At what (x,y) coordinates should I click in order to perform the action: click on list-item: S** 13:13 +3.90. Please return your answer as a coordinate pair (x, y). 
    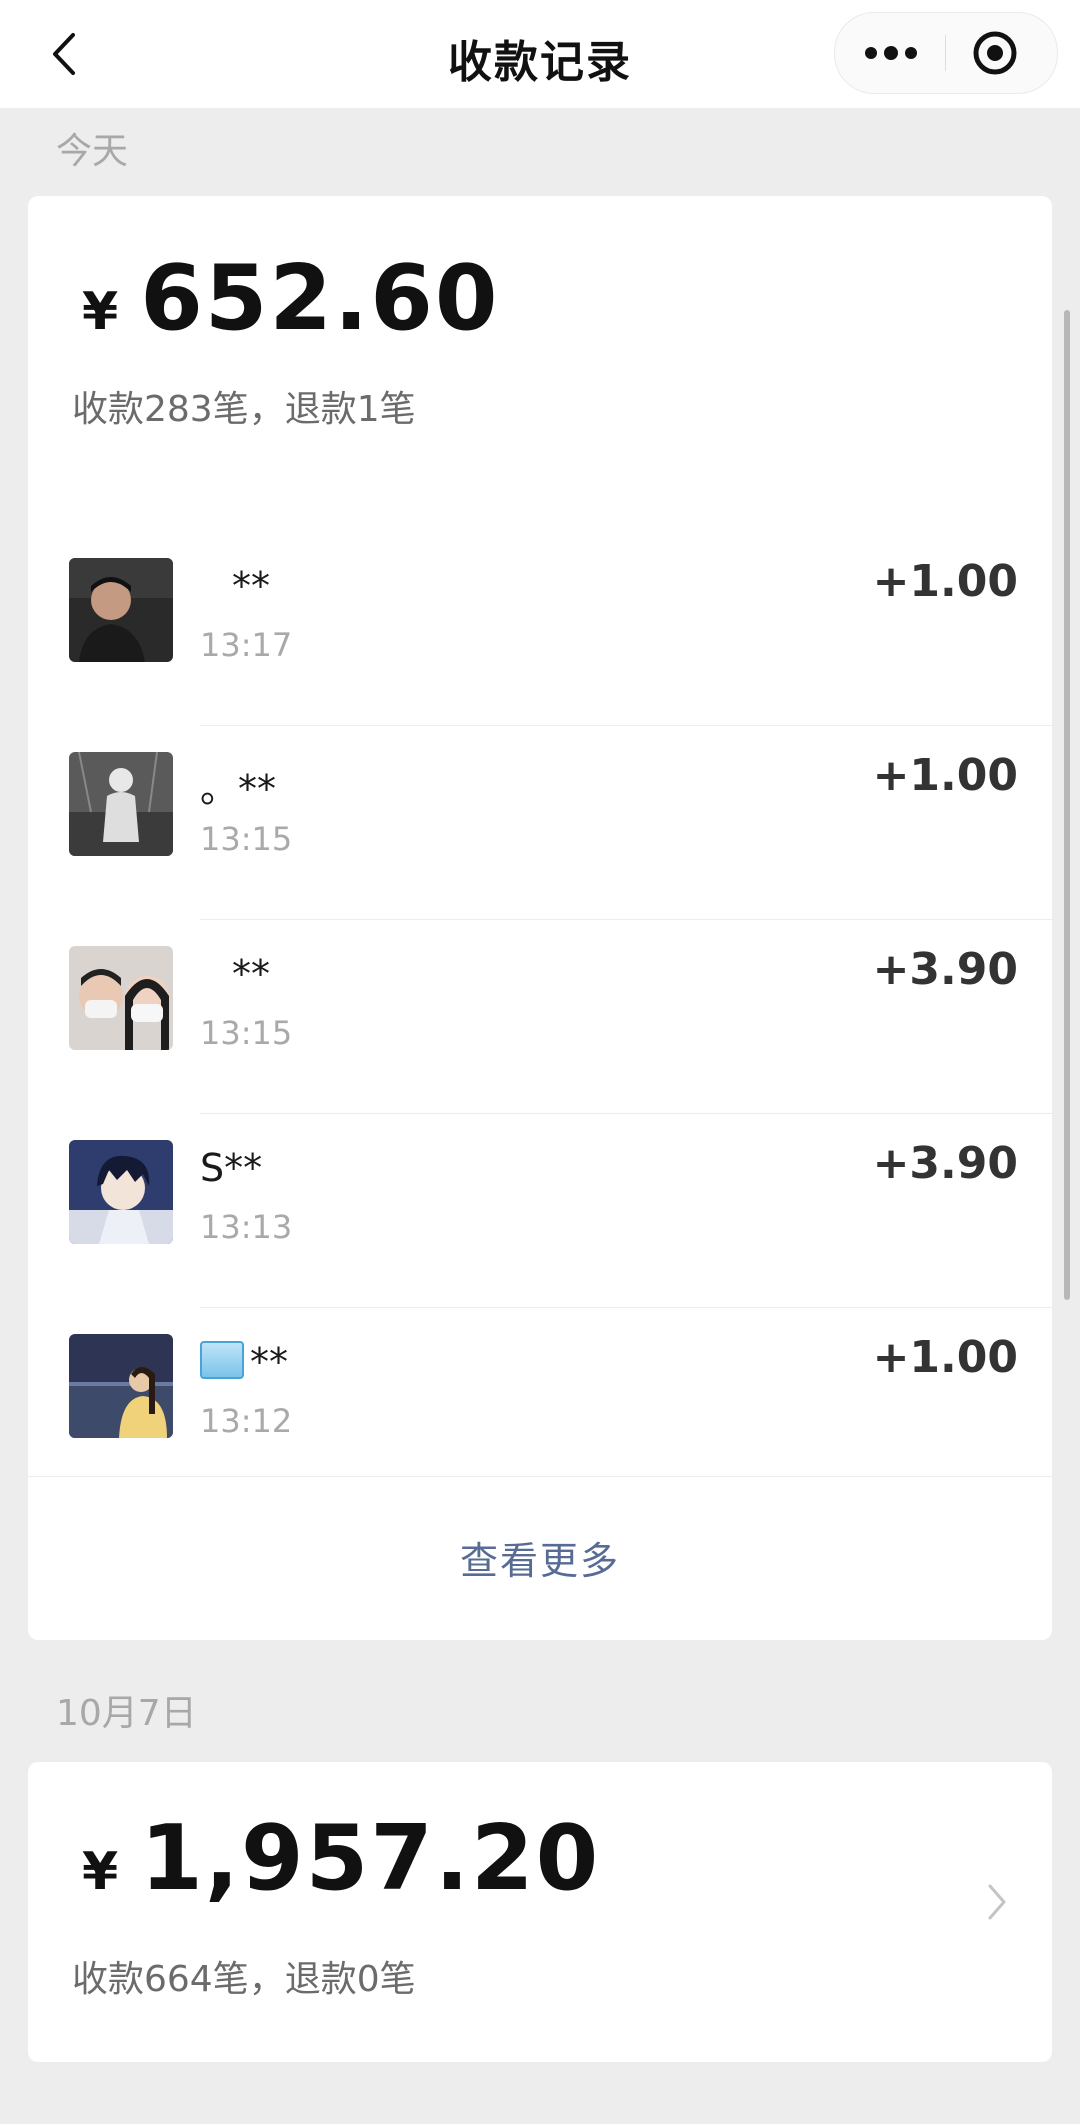
    Looking at the image, I should click on (540, 1211).